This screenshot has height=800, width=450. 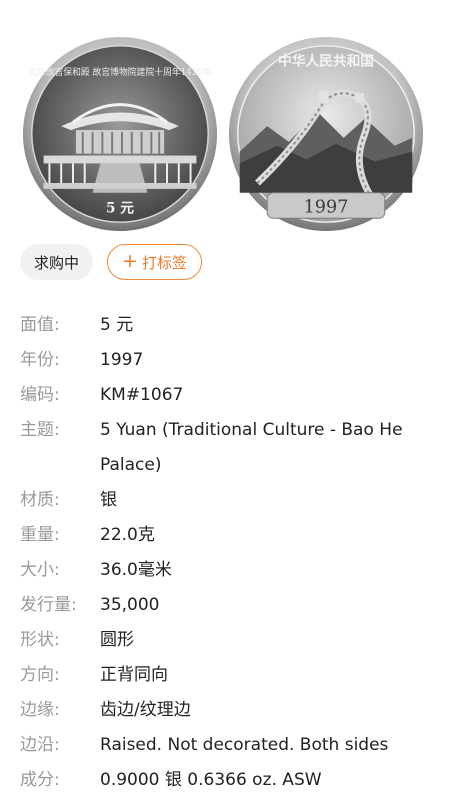 What do you see at coordinates (326, 207) in the screenshot?
I see `reverse-year: 1997` at bounding box center [326, 207].